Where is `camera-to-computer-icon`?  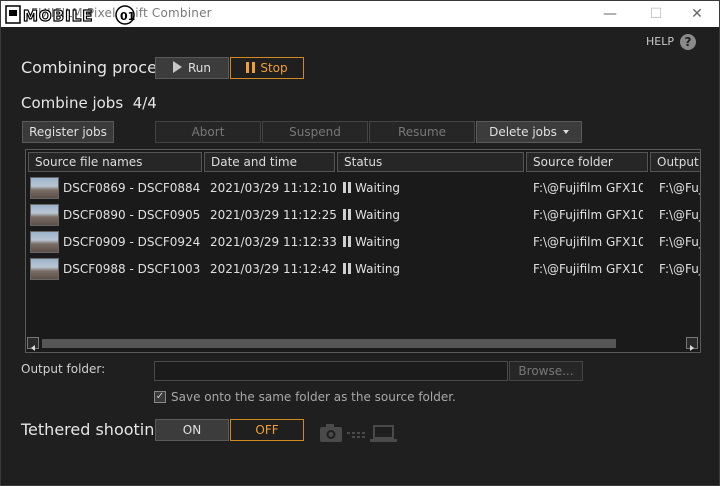
camera-to-computer-icon is located at coordinates (358, 433).